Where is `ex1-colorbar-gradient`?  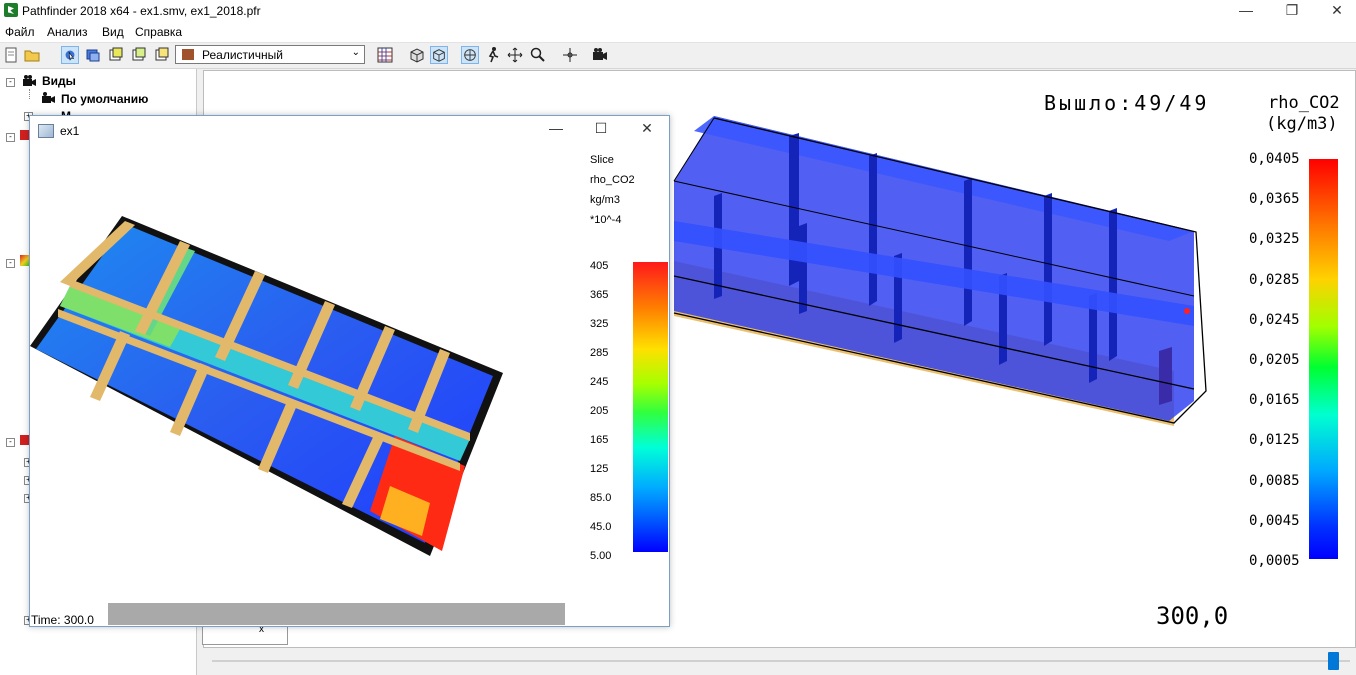 ex1-colorbar-gradient is located at coordinates (650, 407).